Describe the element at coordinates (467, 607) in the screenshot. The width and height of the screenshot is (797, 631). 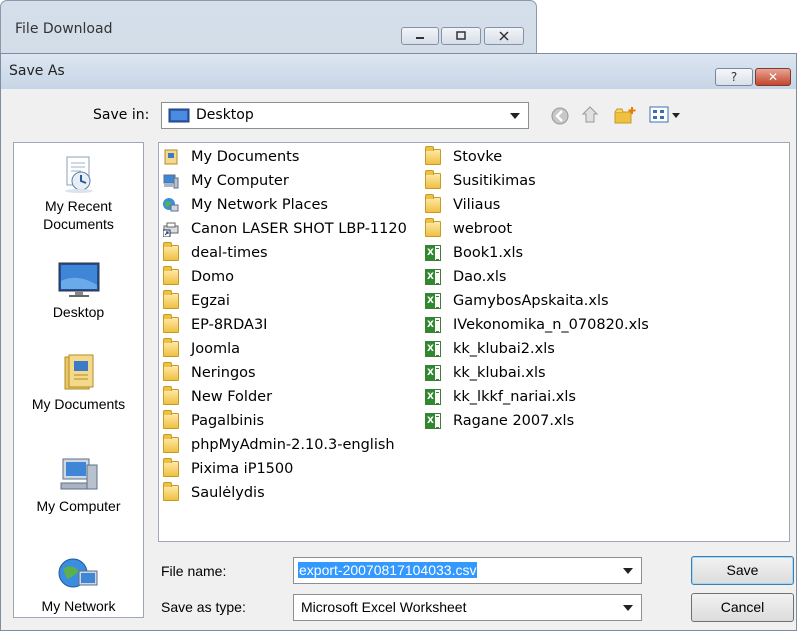
I see `save-as-type-dropdown: Microsoft Excel Worksheet` at that location.